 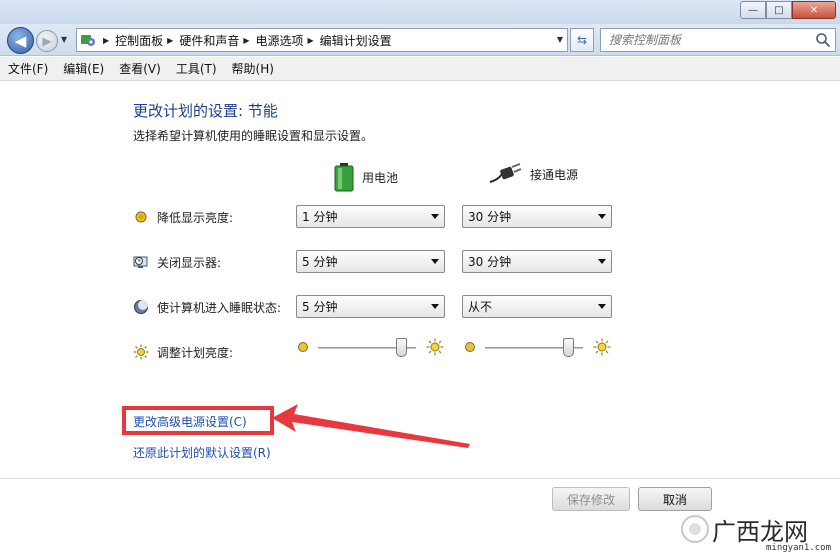 What do you see at coordinates (538, 348) in the screenshot?
I see `brightness-plugged-slider` at bounding box center [538, 348].